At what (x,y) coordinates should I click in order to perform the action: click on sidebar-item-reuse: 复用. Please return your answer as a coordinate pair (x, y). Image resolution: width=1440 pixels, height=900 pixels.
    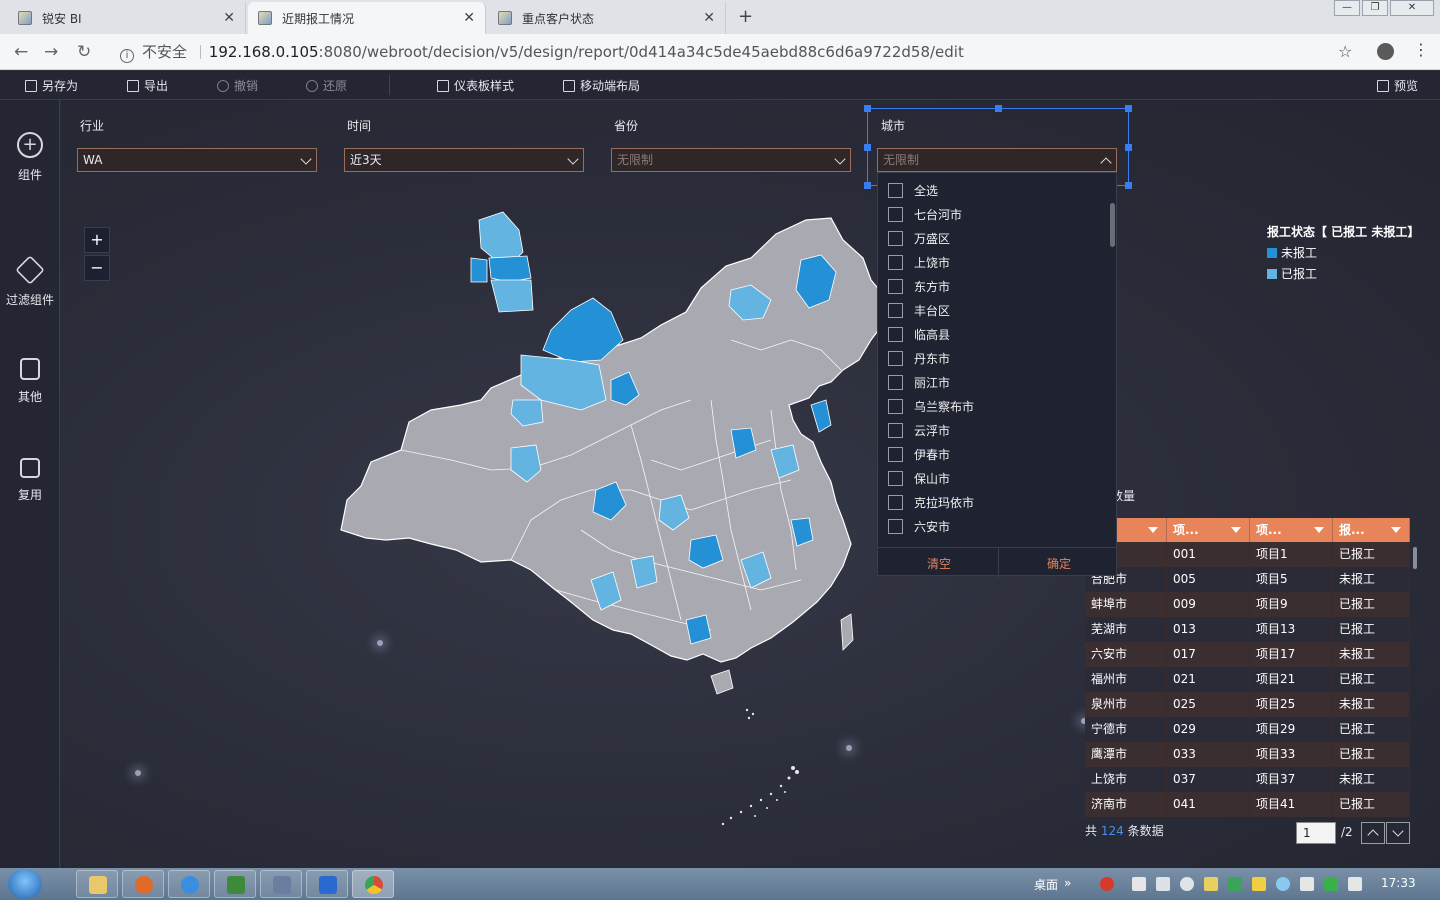
    Looking at the image, I should click on (30, 480).